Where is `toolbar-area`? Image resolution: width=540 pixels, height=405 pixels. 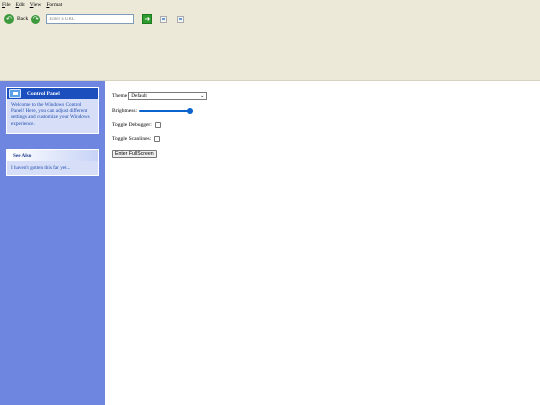
toolbar-area is located at coordinates (270, 54).